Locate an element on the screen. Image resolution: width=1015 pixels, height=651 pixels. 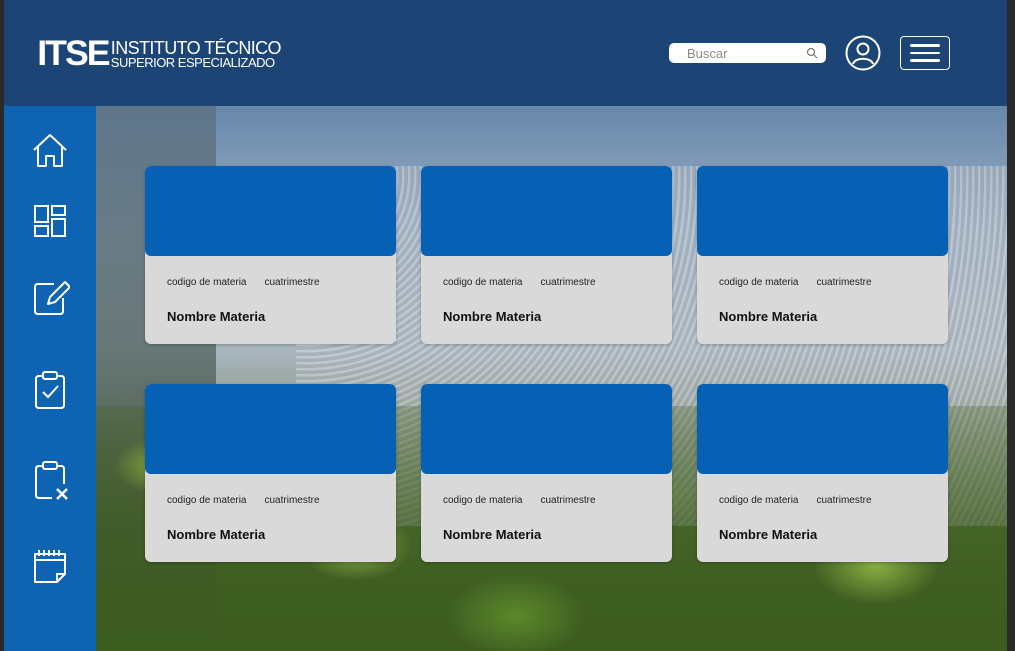
dashboard-icon is located at coordinates (50, 221).